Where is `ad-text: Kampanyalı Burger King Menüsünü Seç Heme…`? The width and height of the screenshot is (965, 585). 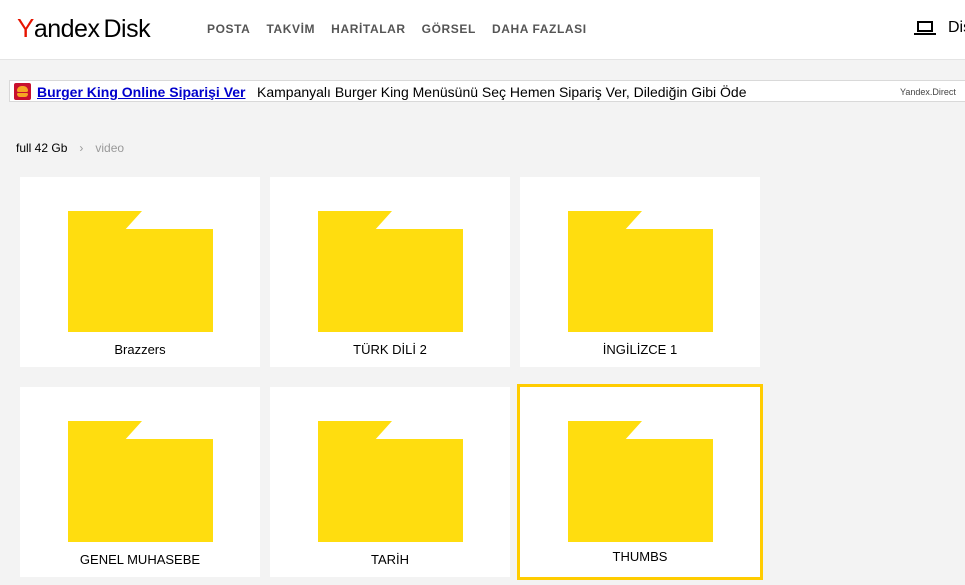
ad-text: Kampanyalı Burger King Menüsünü Seç Heme… is located at coordinates (502, 92).